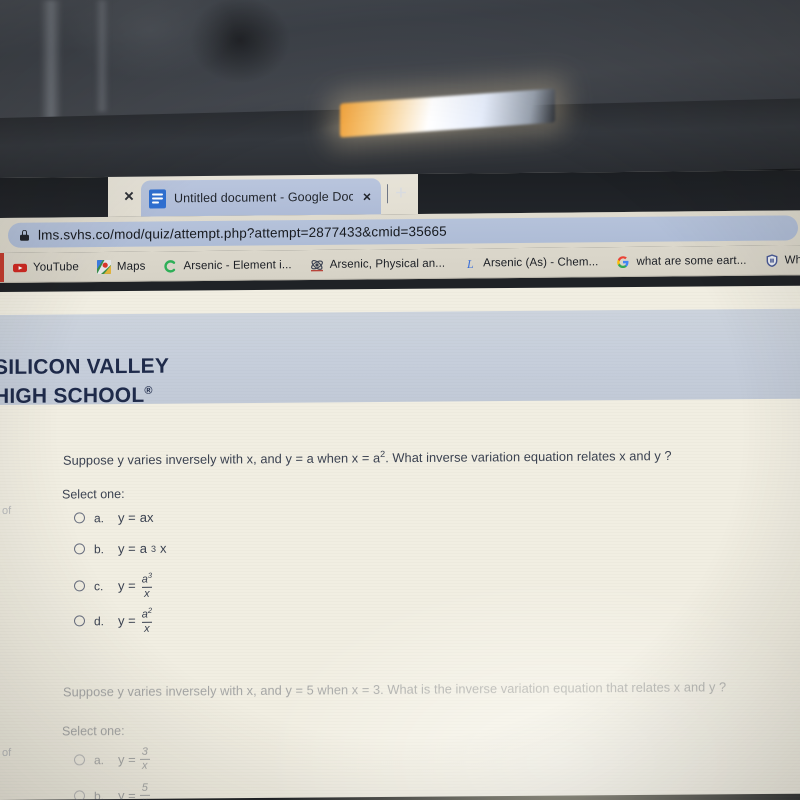 This screenshot has width=800, height=800. Describe the element at coordinates (792, 260) in the screenshot. I see `bookmark-label: Where Arsenic` at that location.